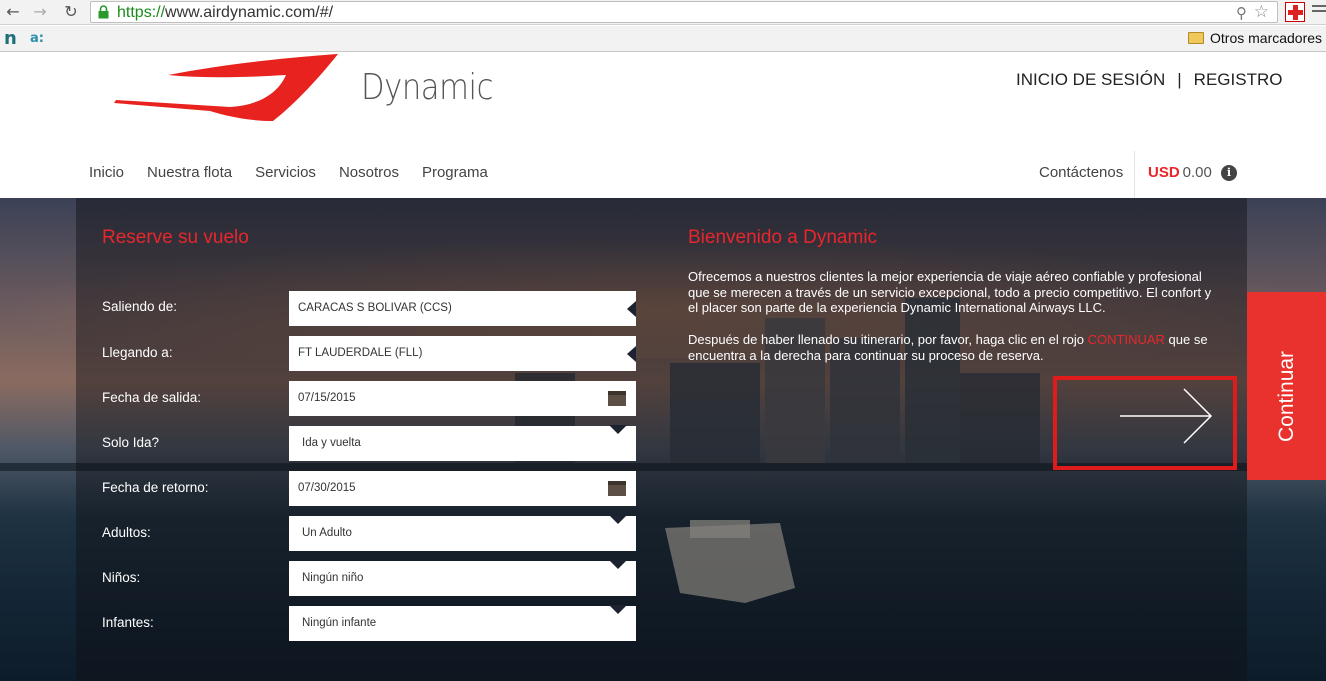 This screenshot has width=1326, height=681. What do you see at coordinates (783, 237) in the screenshot?
I see `welcome-title: Bienvenido a Dynamic` at bounding box center [783, 237].